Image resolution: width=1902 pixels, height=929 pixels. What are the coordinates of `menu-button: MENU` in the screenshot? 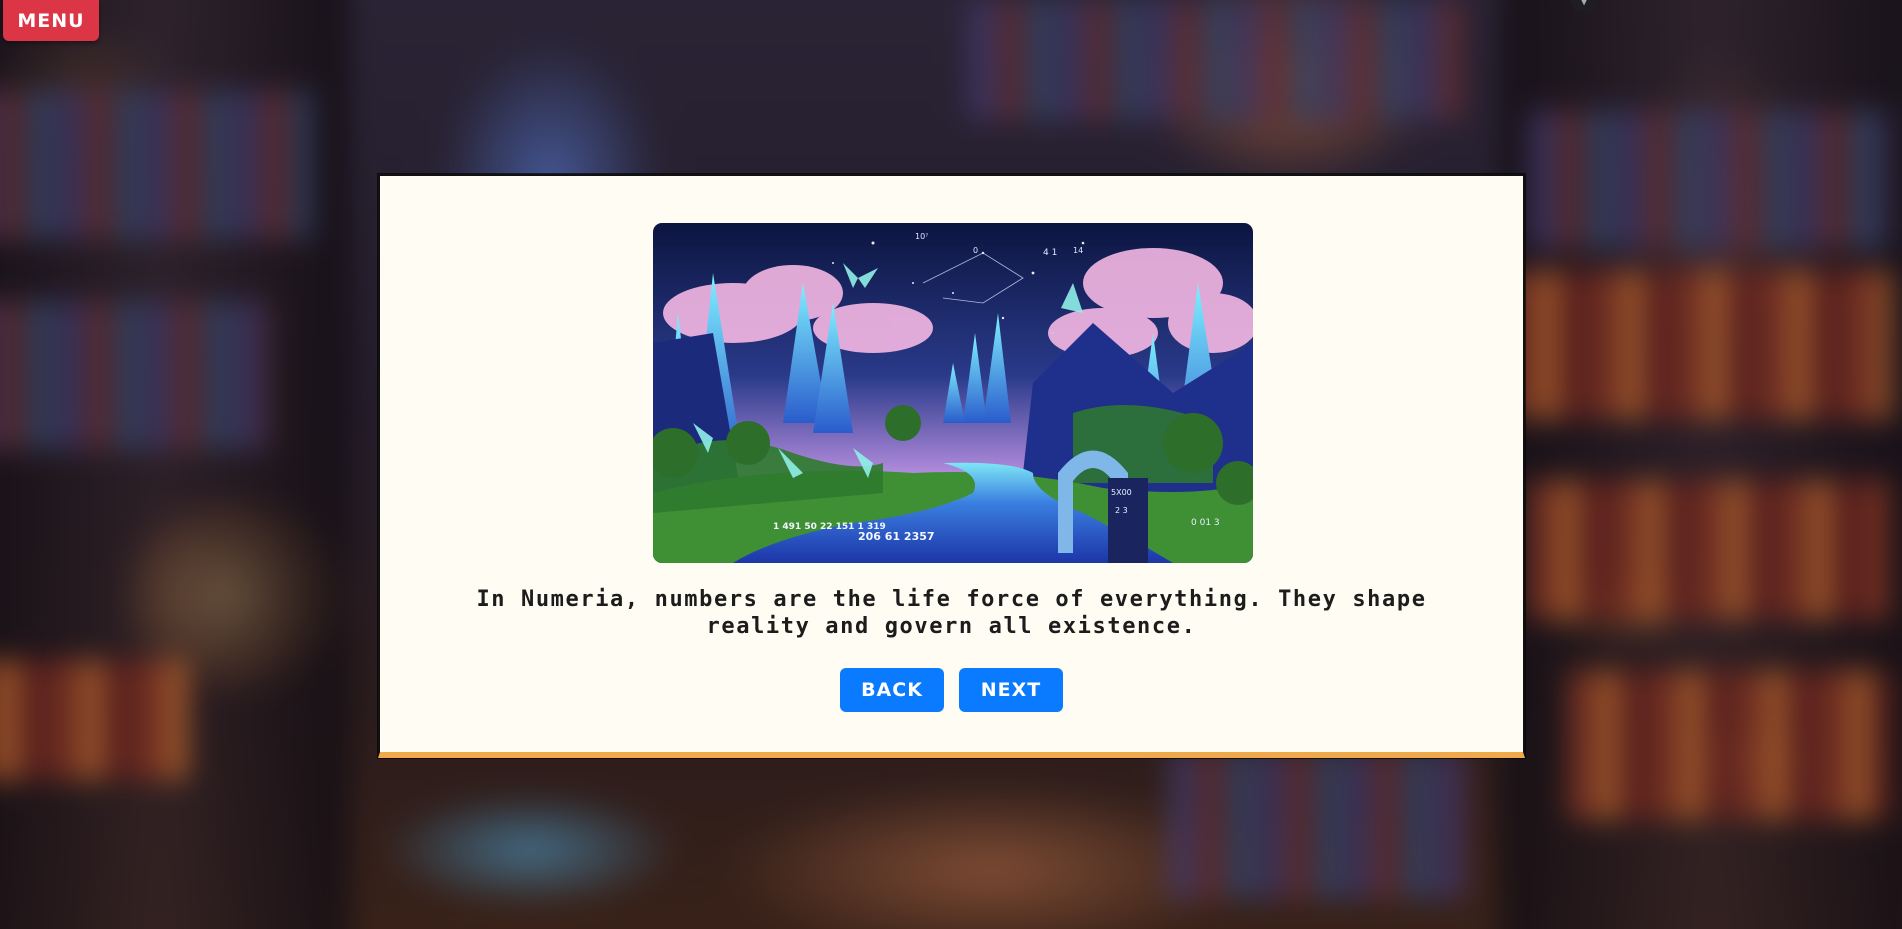 It's located at (51, 20).